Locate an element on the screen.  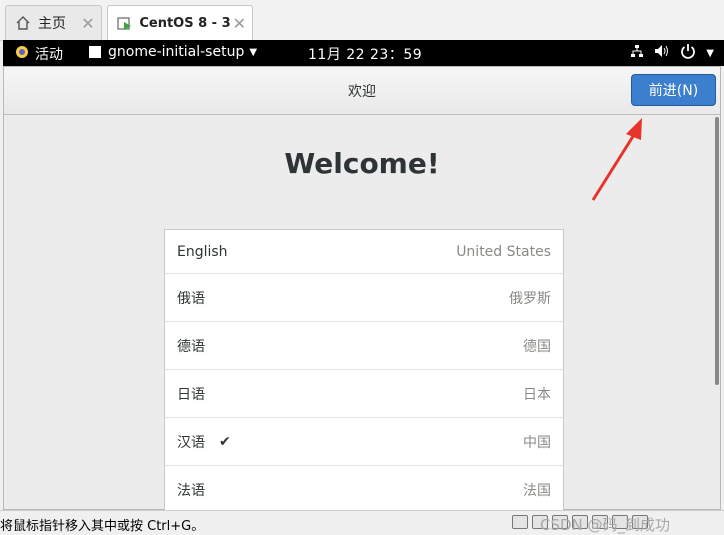
vm-running-icon is located at coordinates (124, 24).